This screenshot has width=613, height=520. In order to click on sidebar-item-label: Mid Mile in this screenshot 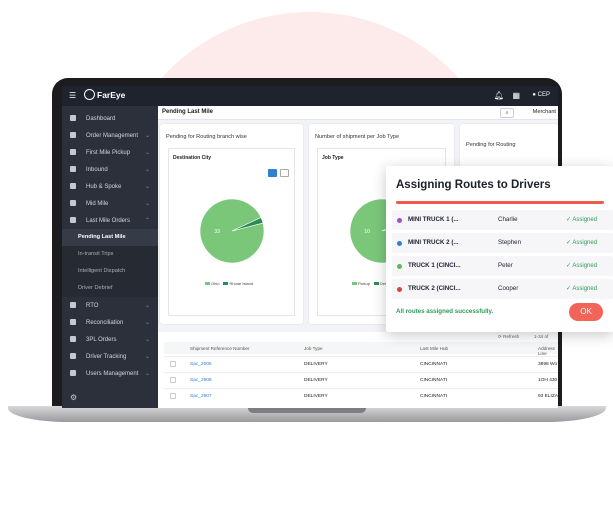, I will do `click(97, 203)`.